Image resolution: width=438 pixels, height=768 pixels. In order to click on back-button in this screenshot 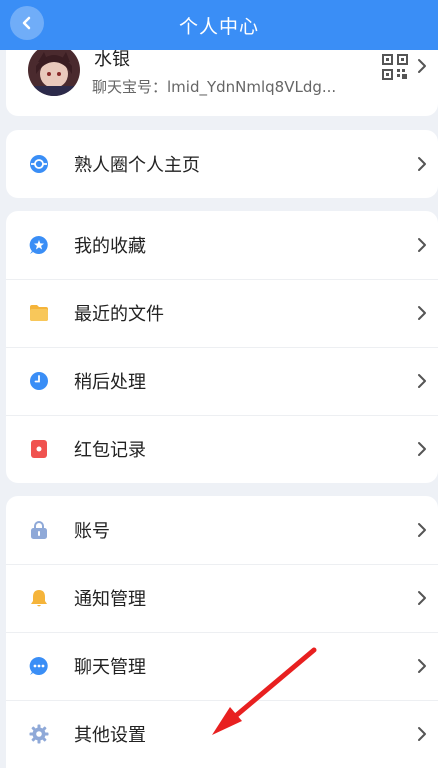, I will do `click(27, 23)`.